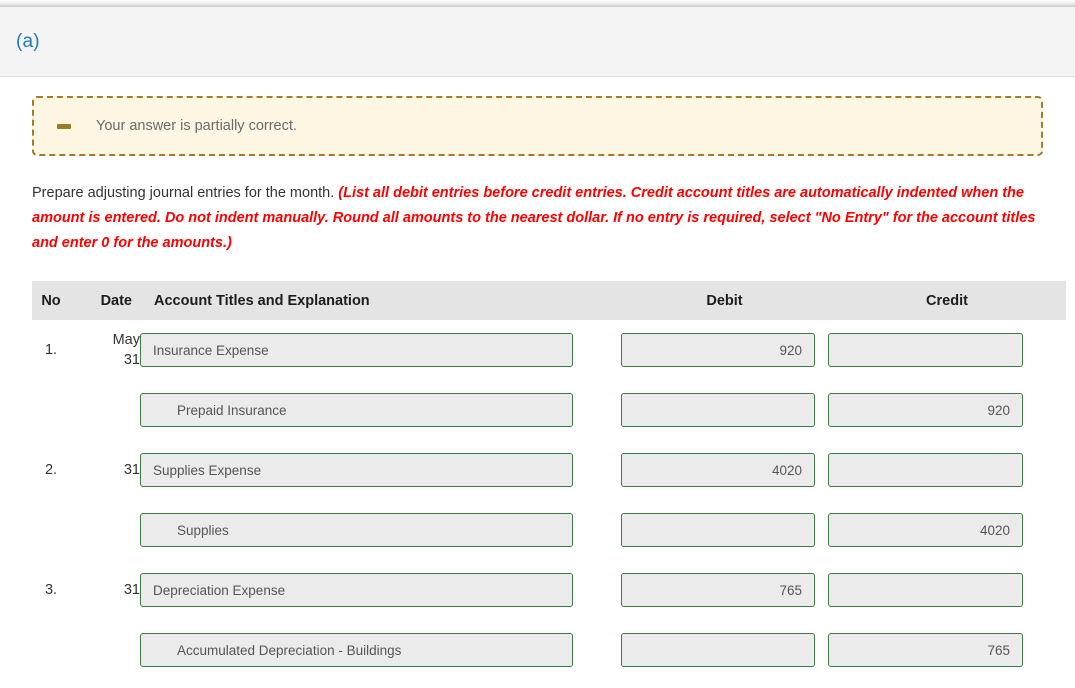 The height and width of the screenshot is (688, 1075). What do you see at coordinates (925, 530) in the screenshot?
I see `credit-input: 4020` at bounding box center [925, 530].